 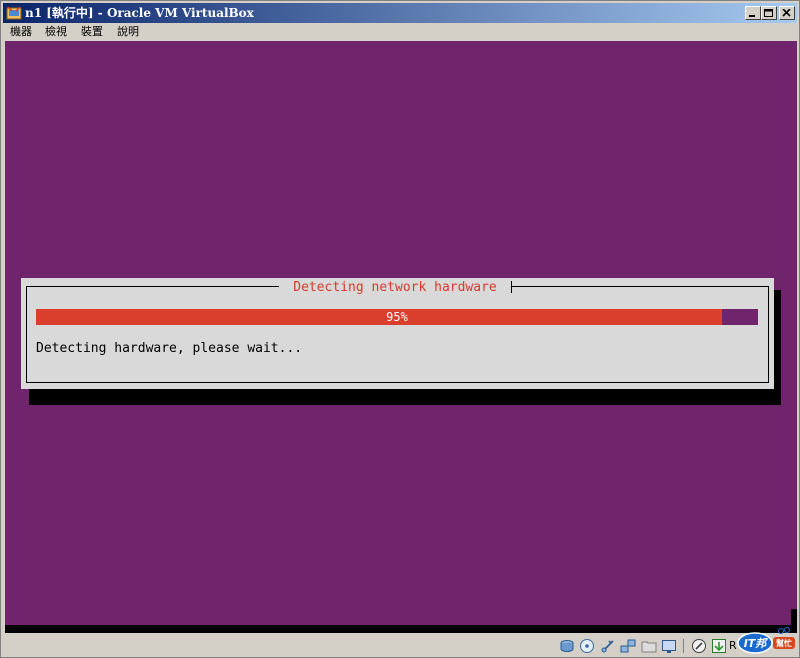 I want to click on optical-drive-icon, so click(x=587, y=646).